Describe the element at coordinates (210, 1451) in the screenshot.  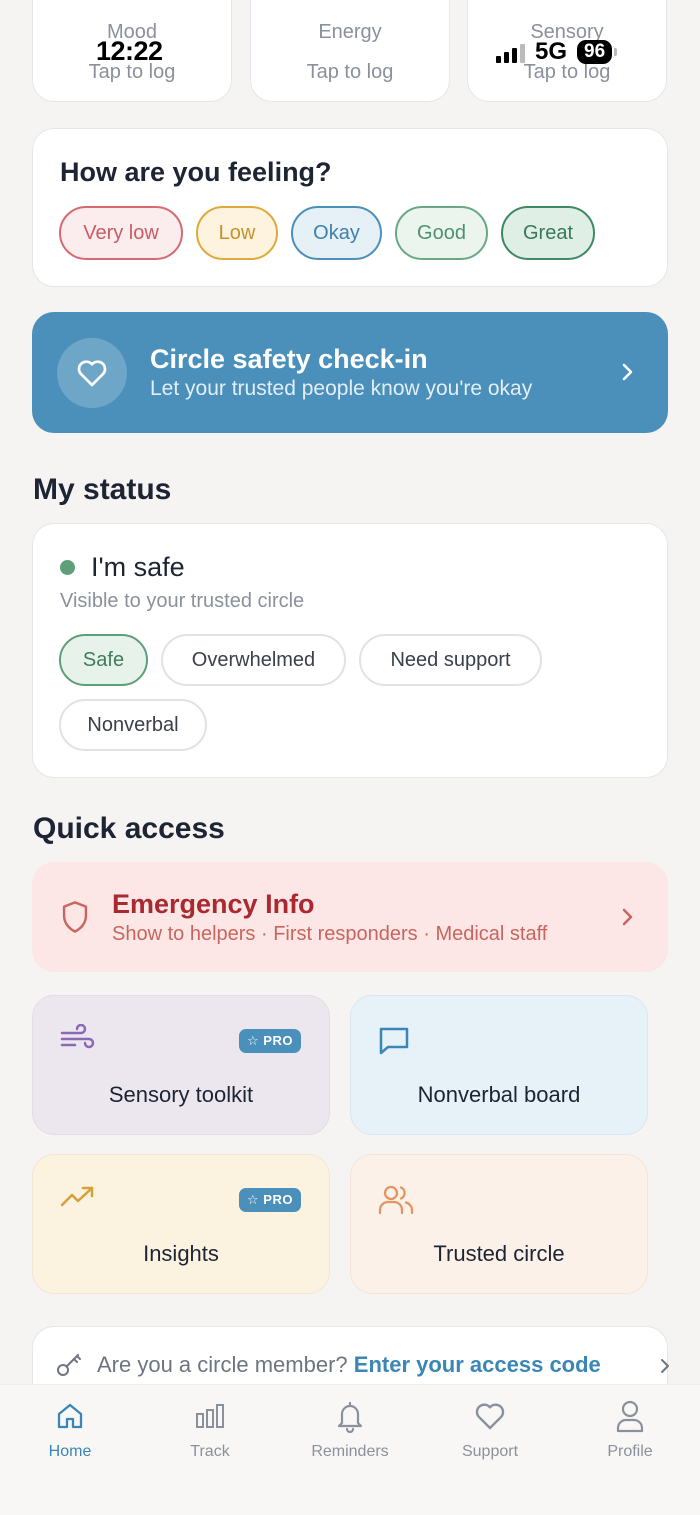
I see `nav-label: Track` at that location.